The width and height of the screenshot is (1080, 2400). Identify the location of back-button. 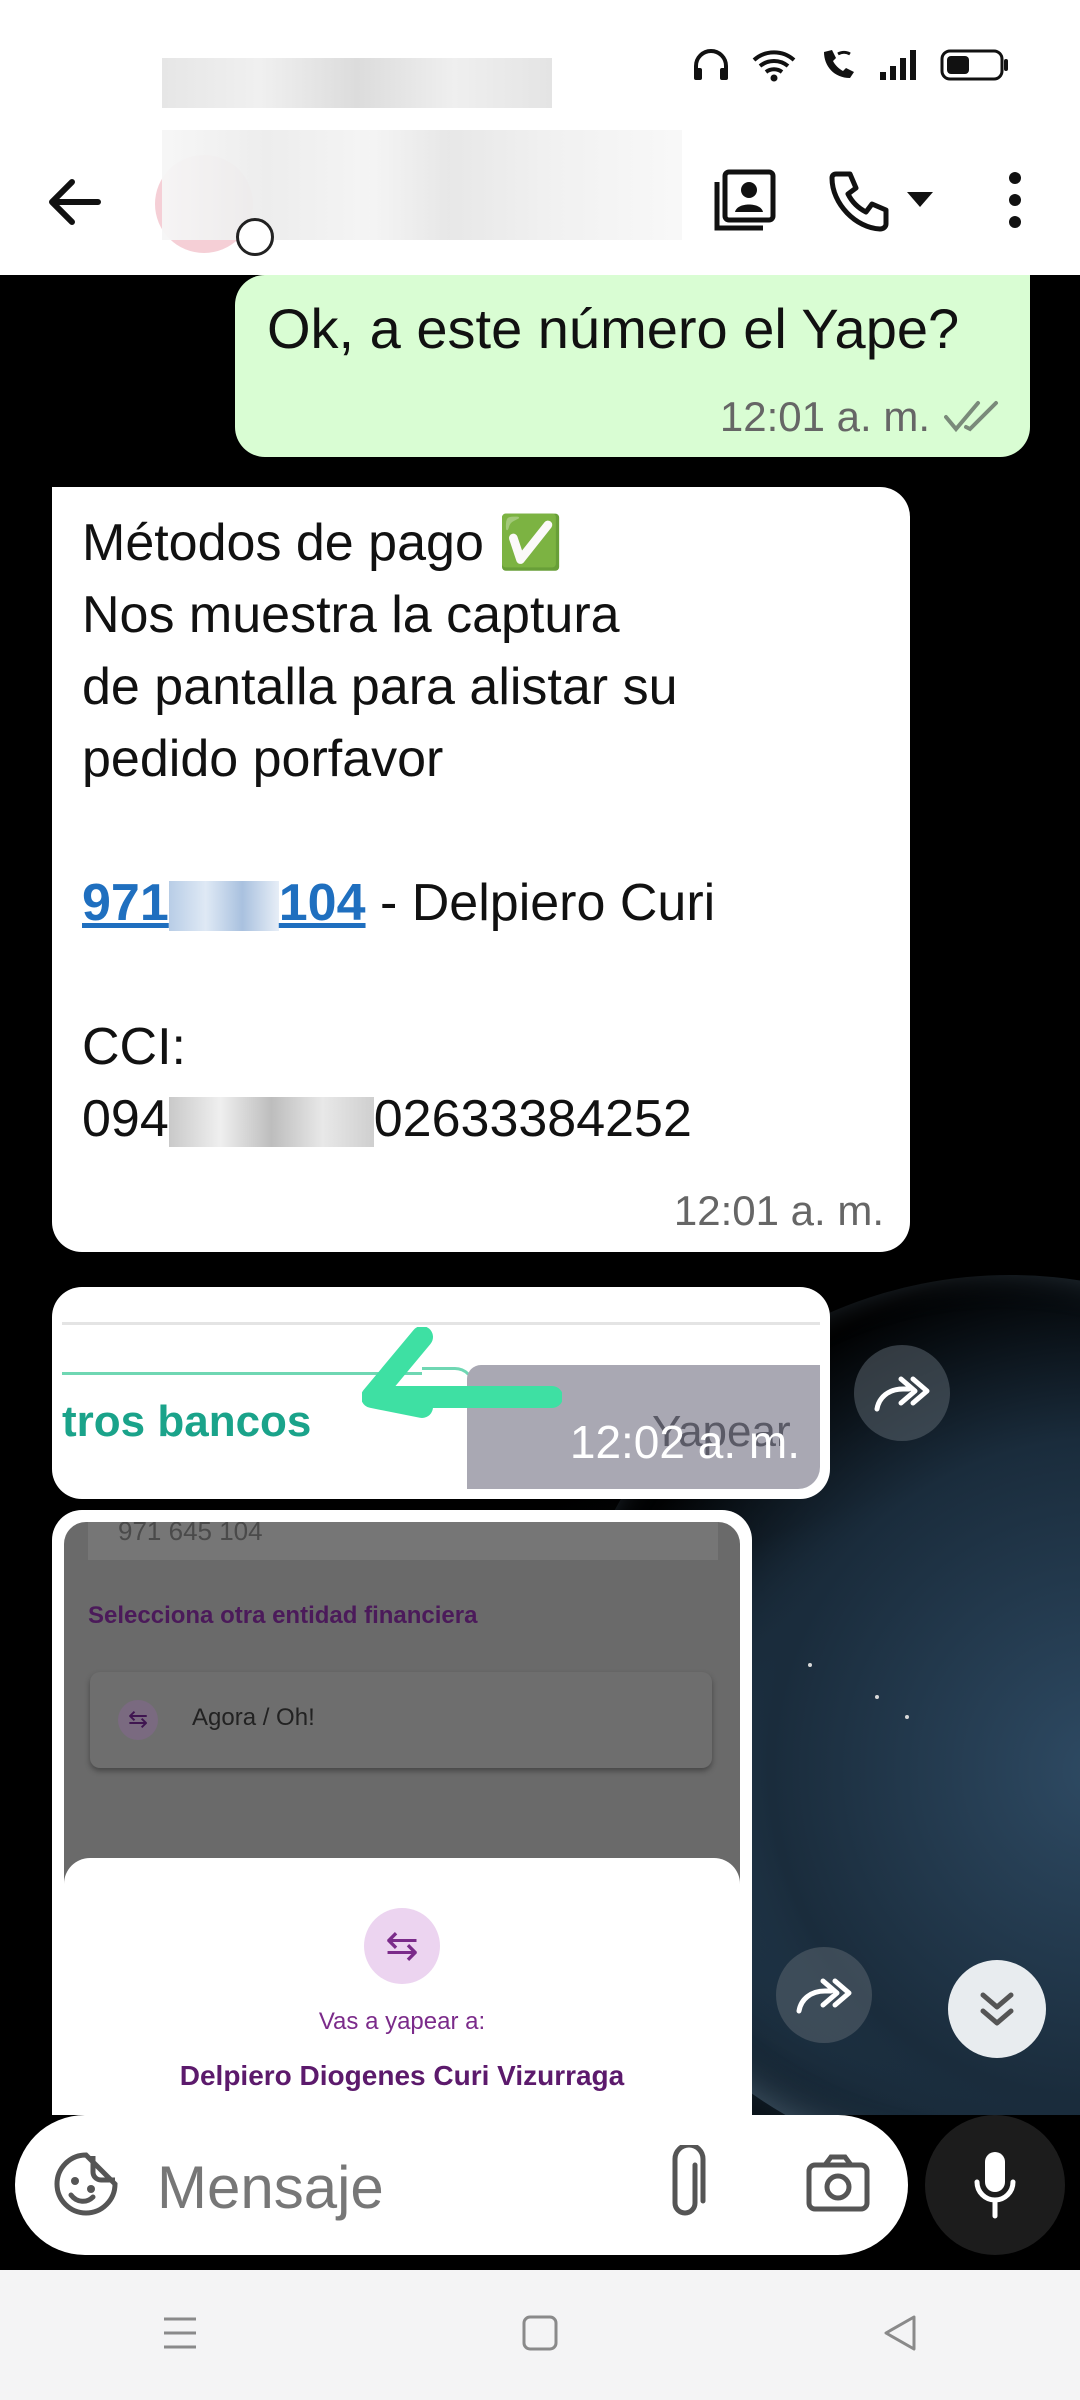
(74, 202).